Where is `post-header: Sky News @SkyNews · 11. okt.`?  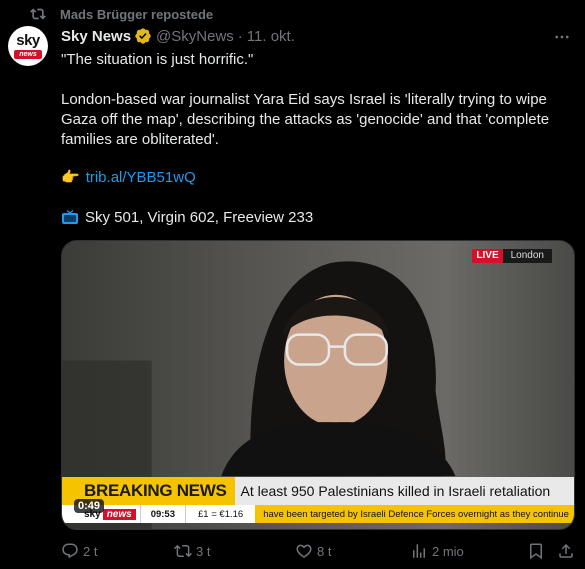
post-header: Sky News @SkyNews · 11. okt. is located at coordinates (178, 36).